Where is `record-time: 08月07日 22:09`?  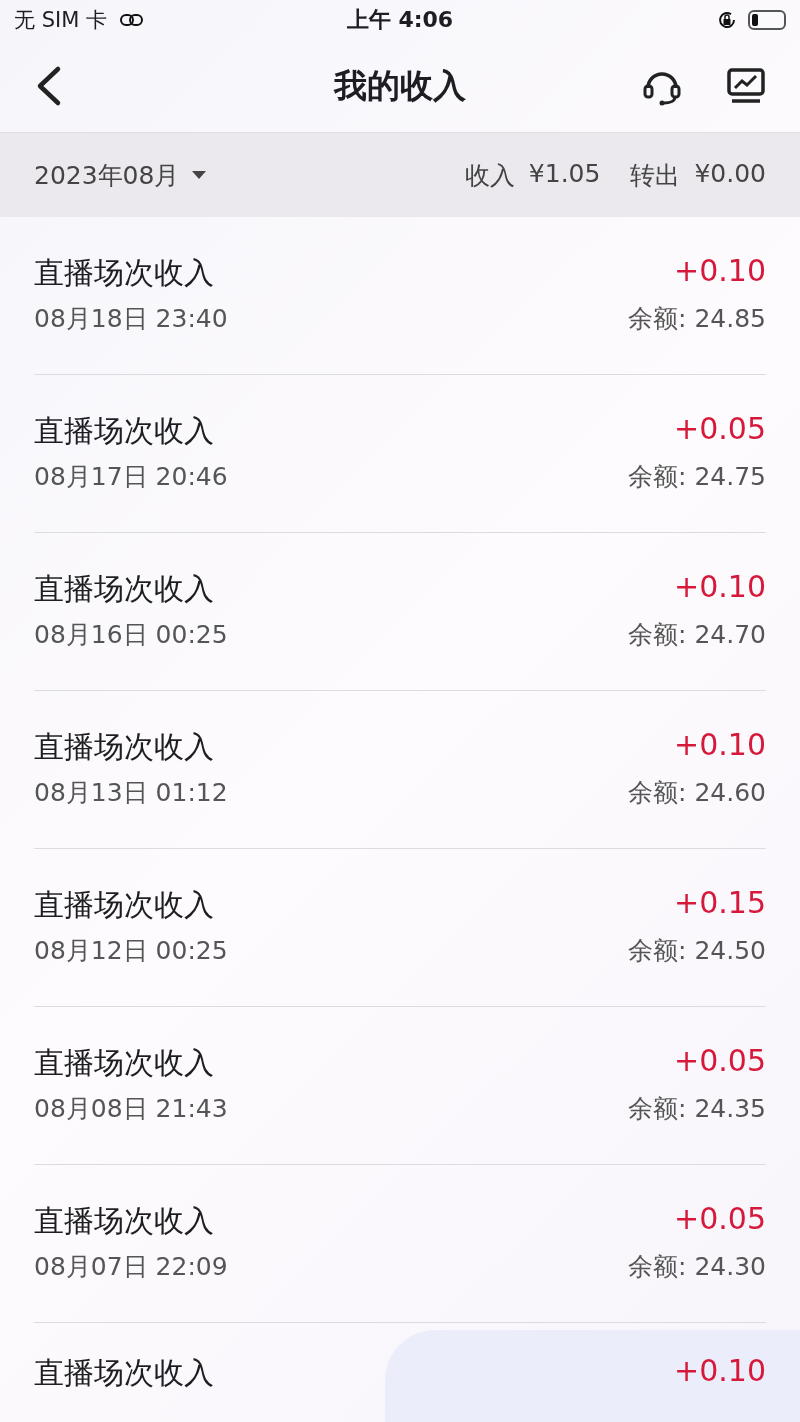 record-time: 08月07日 22:09 is located at coordinates (131, 1266).